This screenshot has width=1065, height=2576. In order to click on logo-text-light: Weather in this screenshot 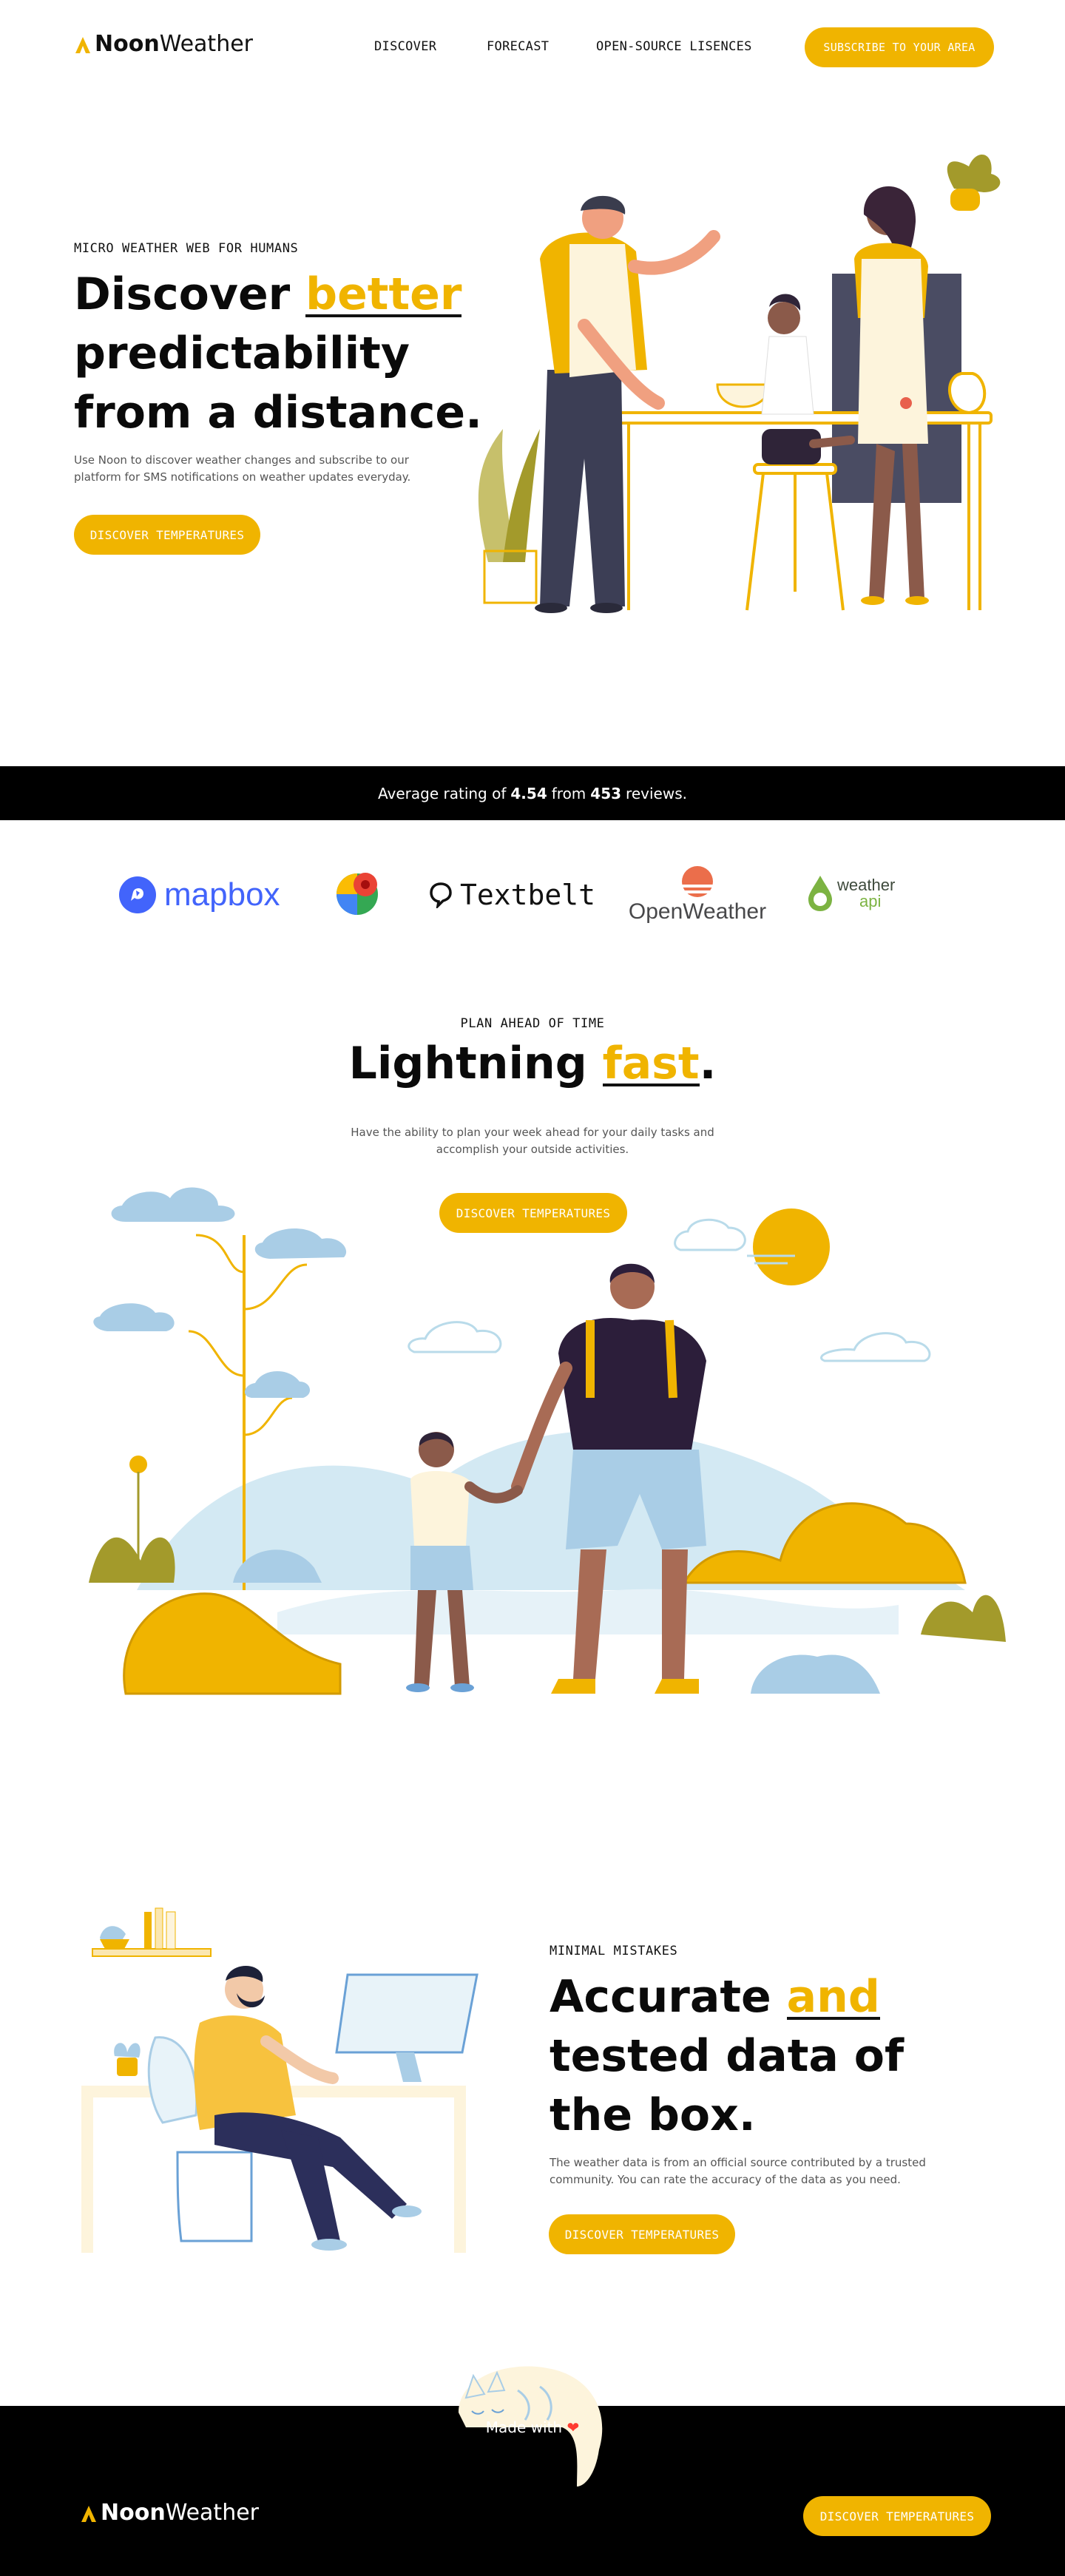, I will do `click(206, 44)`.